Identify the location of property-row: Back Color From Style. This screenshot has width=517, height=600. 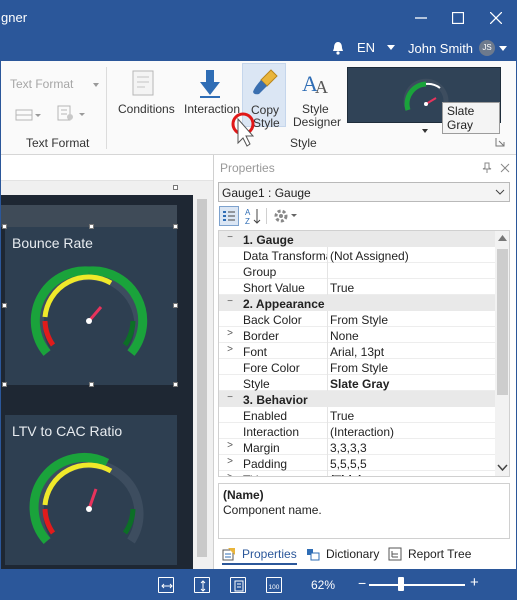
(357, 319).